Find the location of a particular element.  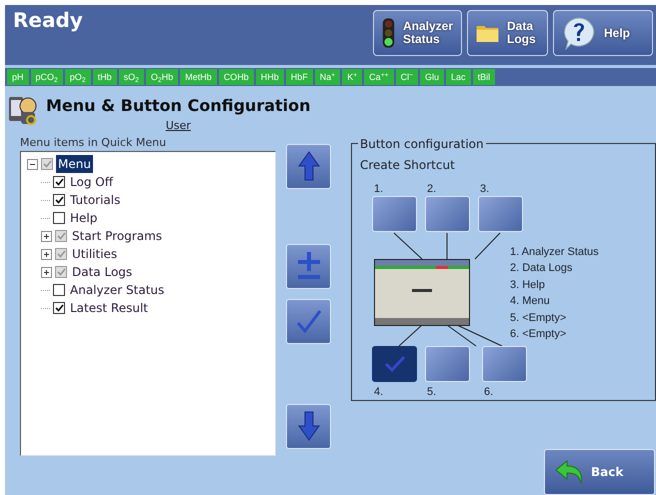

parameter-tag: pH is located at coordinates (18, 77).